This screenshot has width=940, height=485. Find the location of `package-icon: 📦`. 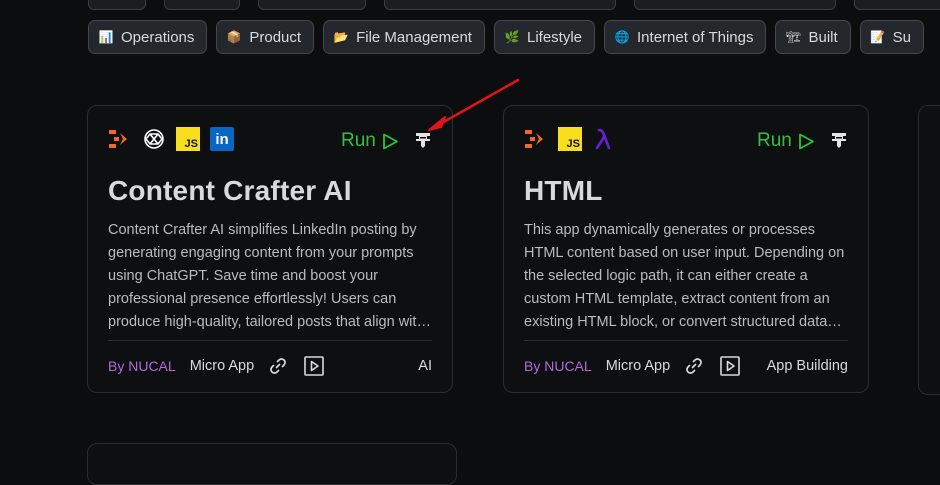

package-icon: 📦 is located at coordinates (234, 37).